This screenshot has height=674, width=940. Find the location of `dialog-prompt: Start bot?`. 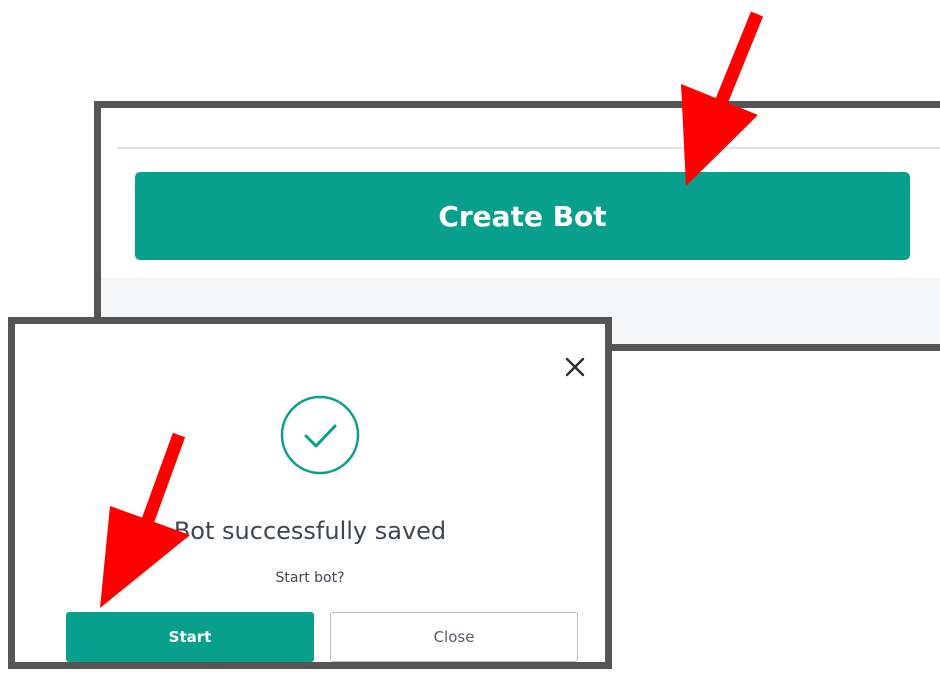

dialog-prompt: Start bot? is located at coordinates (310, 578).